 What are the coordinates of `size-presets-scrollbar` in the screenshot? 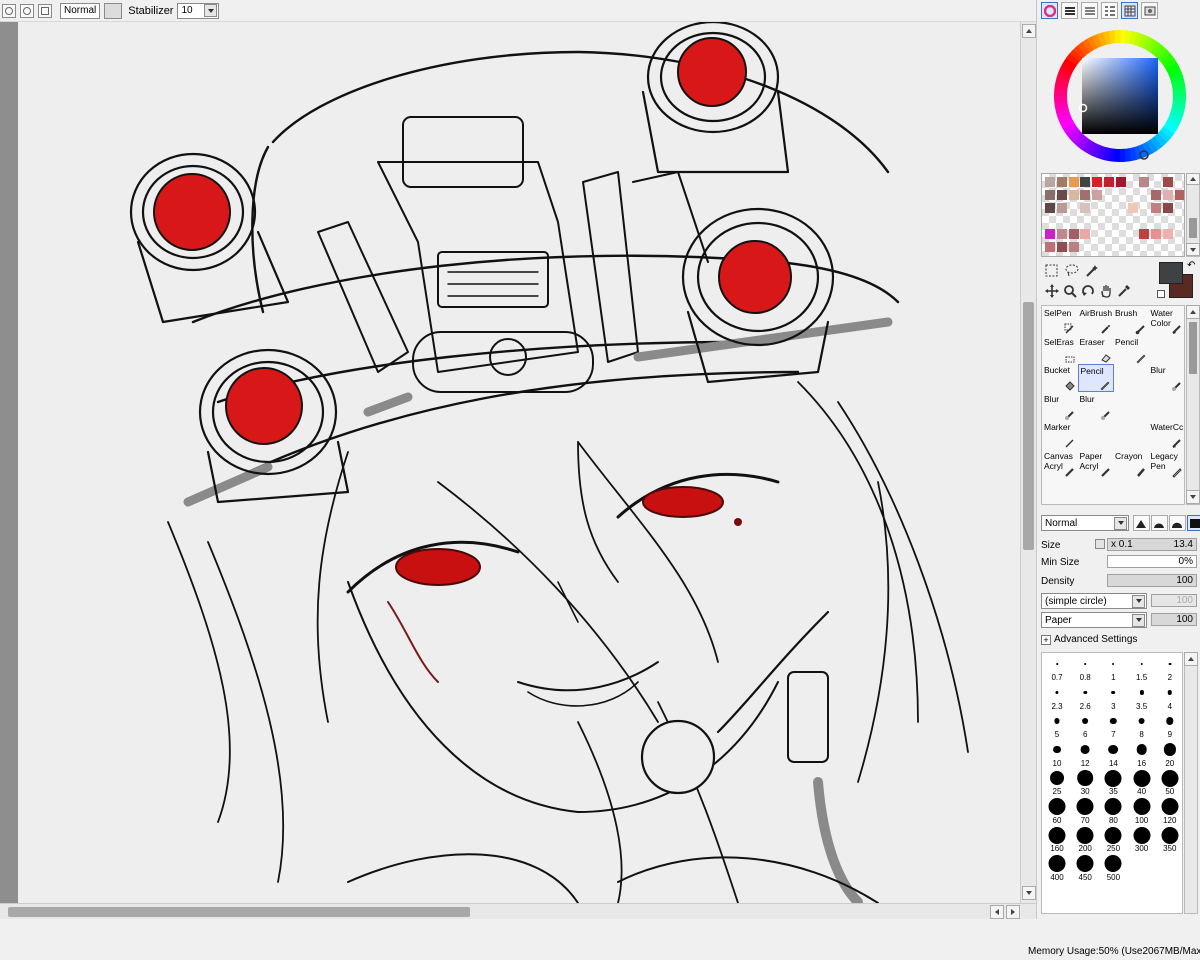 It's located at (1191, 783).